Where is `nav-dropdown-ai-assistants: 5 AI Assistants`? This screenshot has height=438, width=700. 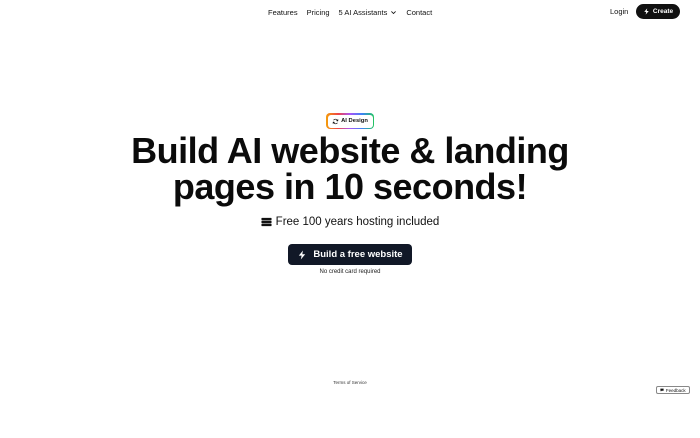
nav-dropdown-ai-assistants: 5 AI Assistants is located at coordinates (368, 12).